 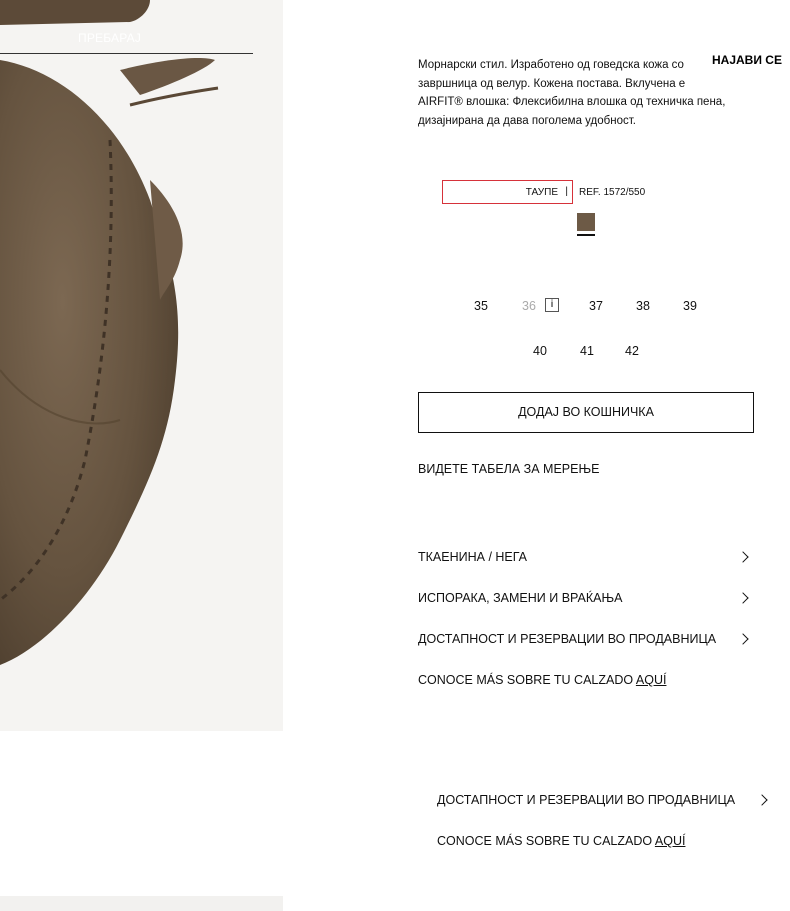 I want to click on accordion-fabric-care: ТКАЕНИНА / НЕГА, so click(x=472, y=557).